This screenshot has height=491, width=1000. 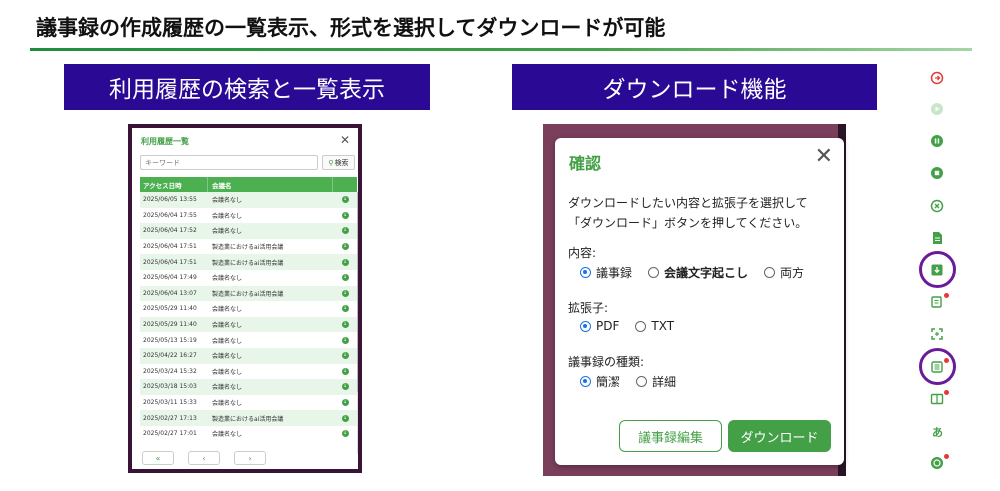 I want to click on history-download-icon, so click(x=937, y=270).